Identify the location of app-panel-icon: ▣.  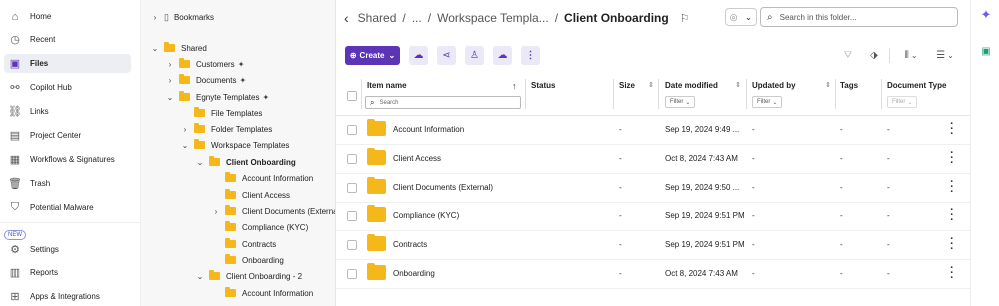
(986, 51).